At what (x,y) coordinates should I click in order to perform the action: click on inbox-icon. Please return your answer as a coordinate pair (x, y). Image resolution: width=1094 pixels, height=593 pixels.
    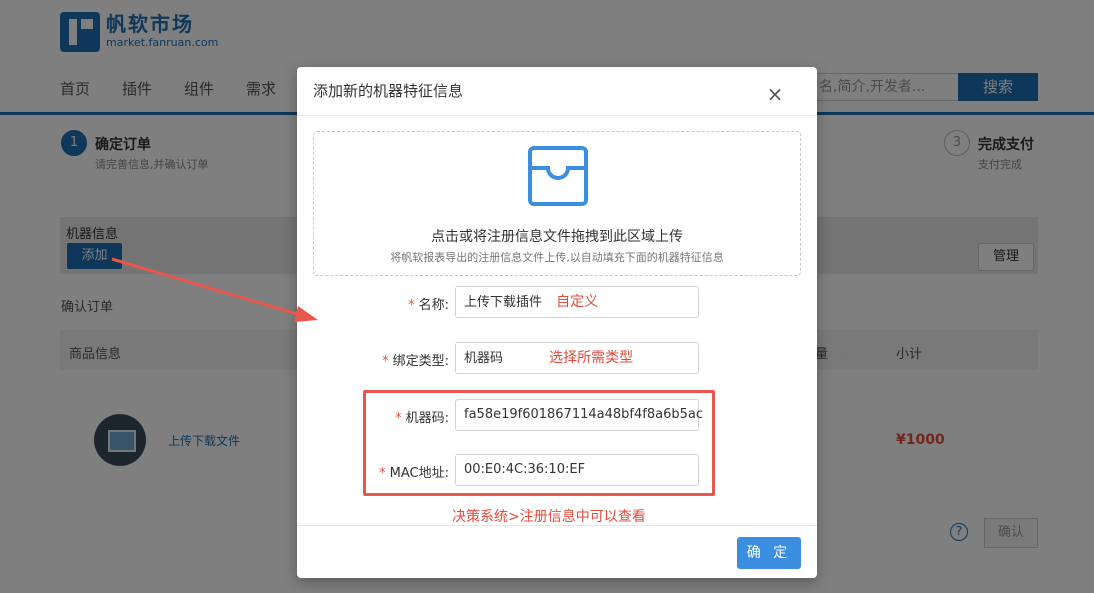
    Looking at the image, I should click on (558, 176).